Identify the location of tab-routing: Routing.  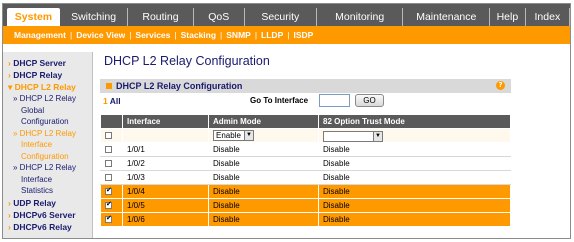
(161, 17).